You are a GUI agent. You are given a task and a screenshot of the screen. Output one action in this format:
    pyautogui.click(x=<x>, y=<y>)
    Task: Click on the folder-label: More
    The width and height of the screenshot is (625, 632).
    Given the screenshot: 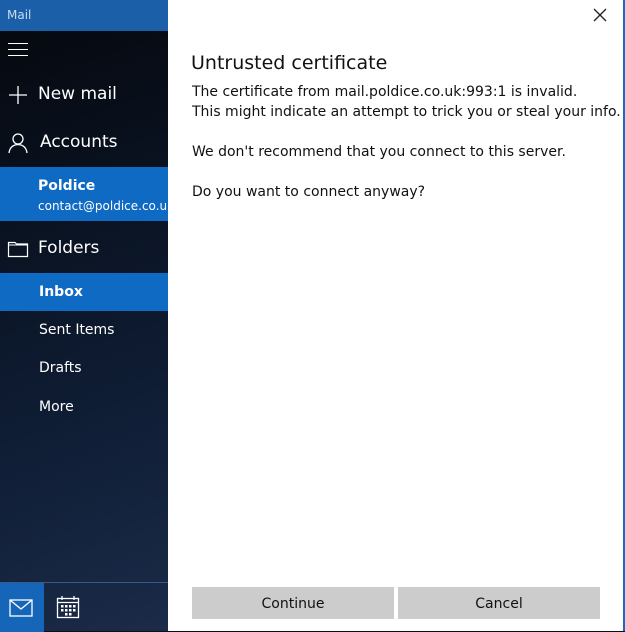 What is the action you would take?
    pyautogui.click(x=56, y=407)
    